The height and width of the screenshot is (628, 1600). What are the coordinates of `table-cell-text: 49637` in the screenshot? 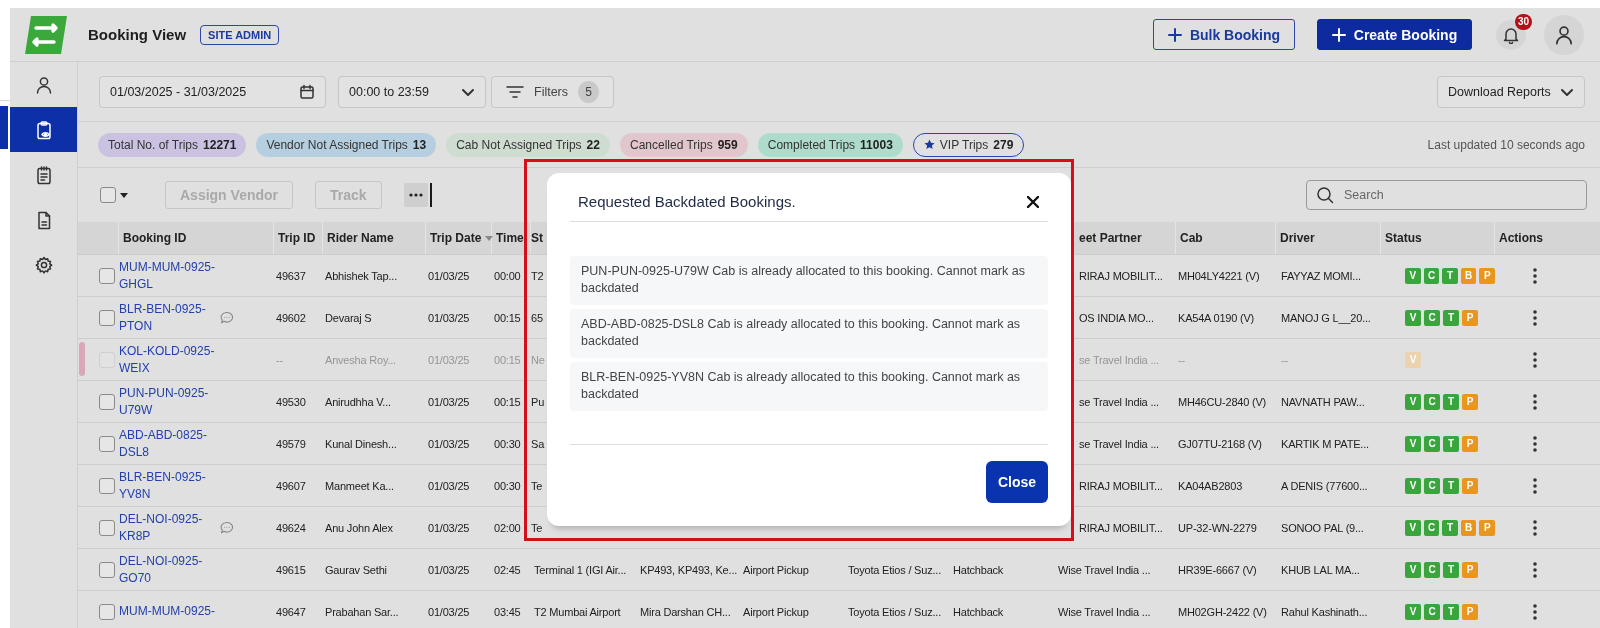 It's located at (291, 275).